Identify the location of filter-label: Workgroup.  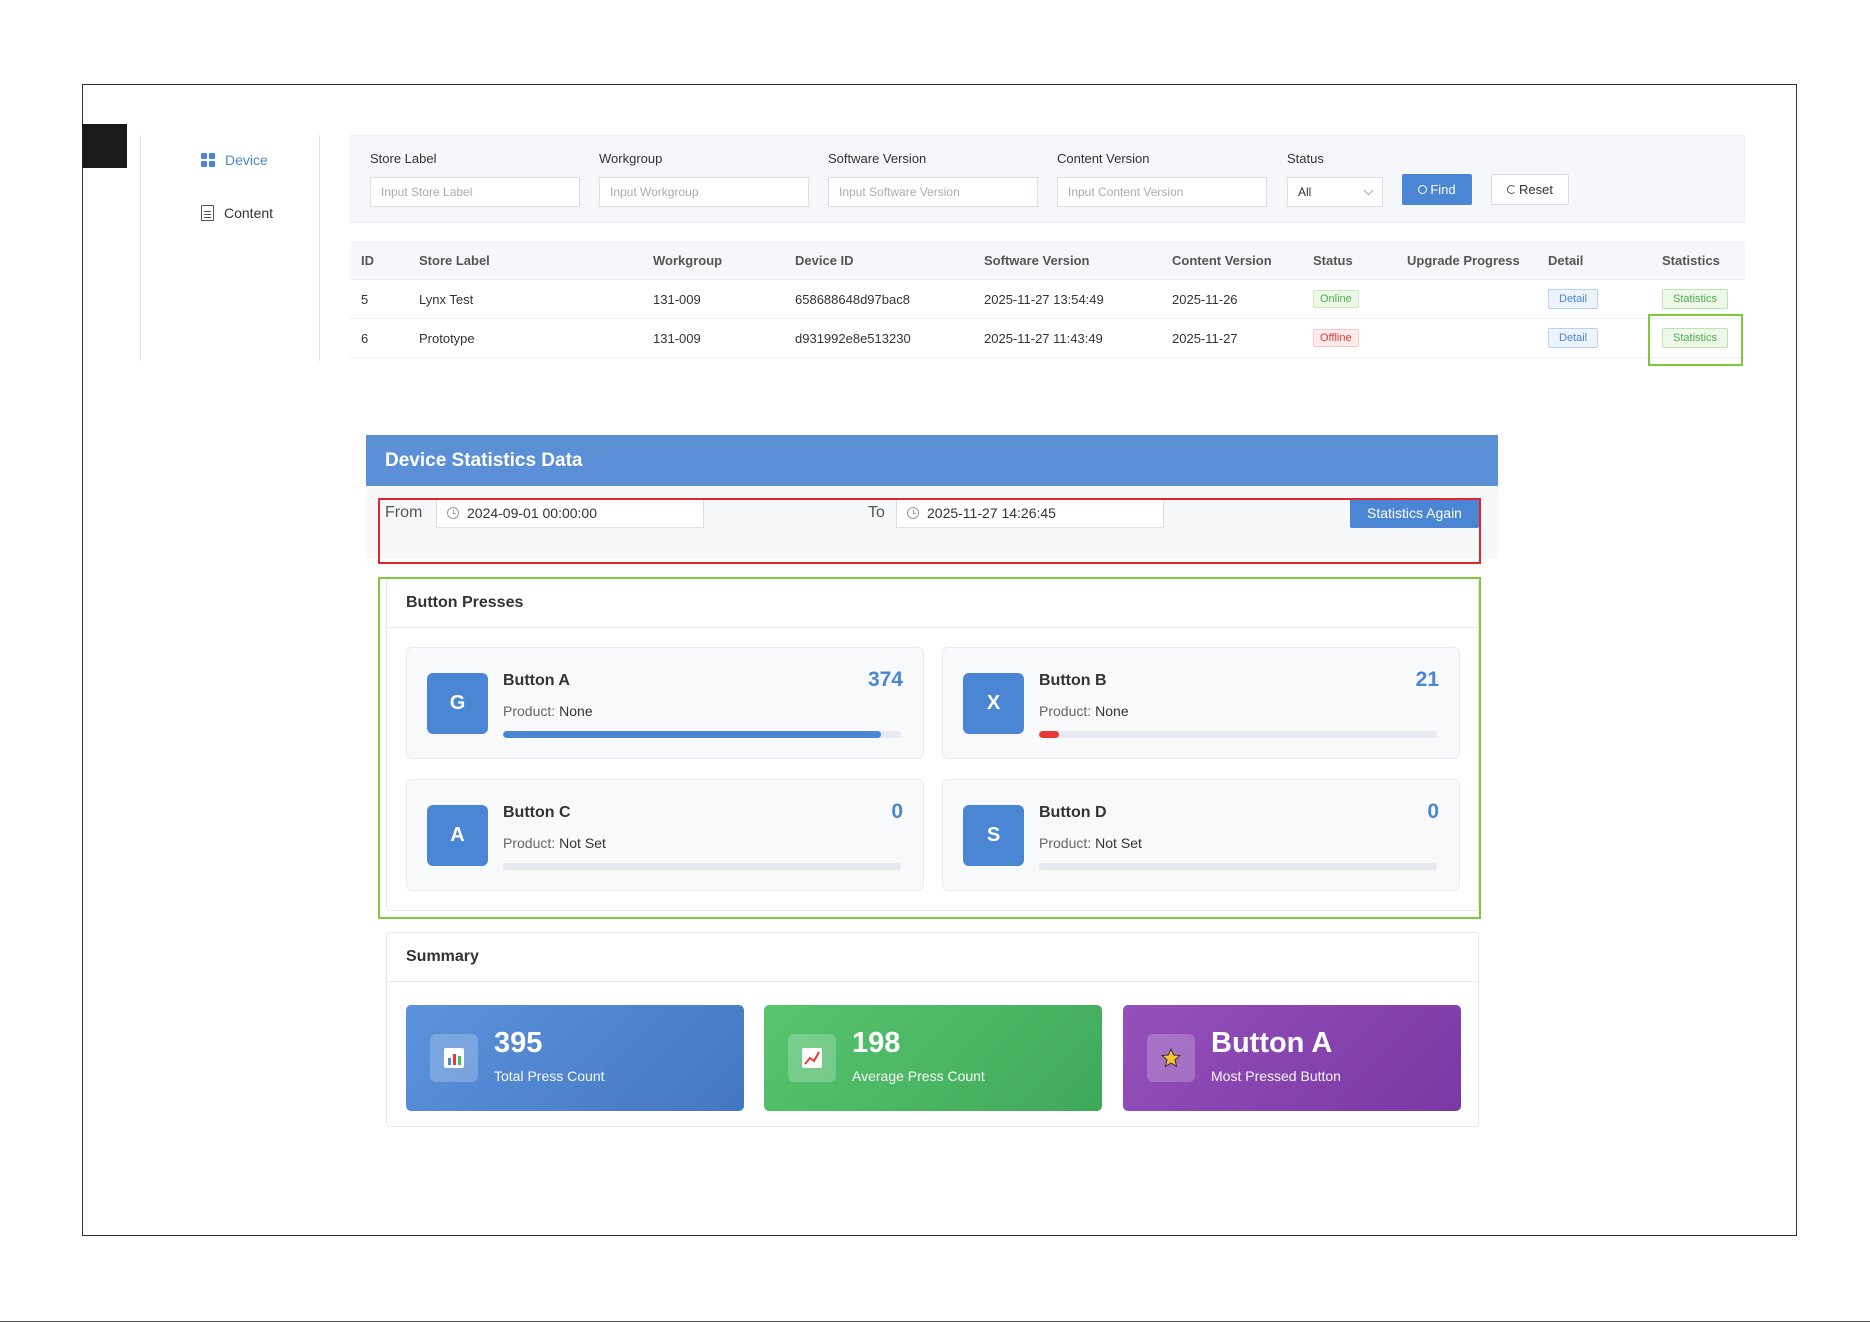
(631, 158).